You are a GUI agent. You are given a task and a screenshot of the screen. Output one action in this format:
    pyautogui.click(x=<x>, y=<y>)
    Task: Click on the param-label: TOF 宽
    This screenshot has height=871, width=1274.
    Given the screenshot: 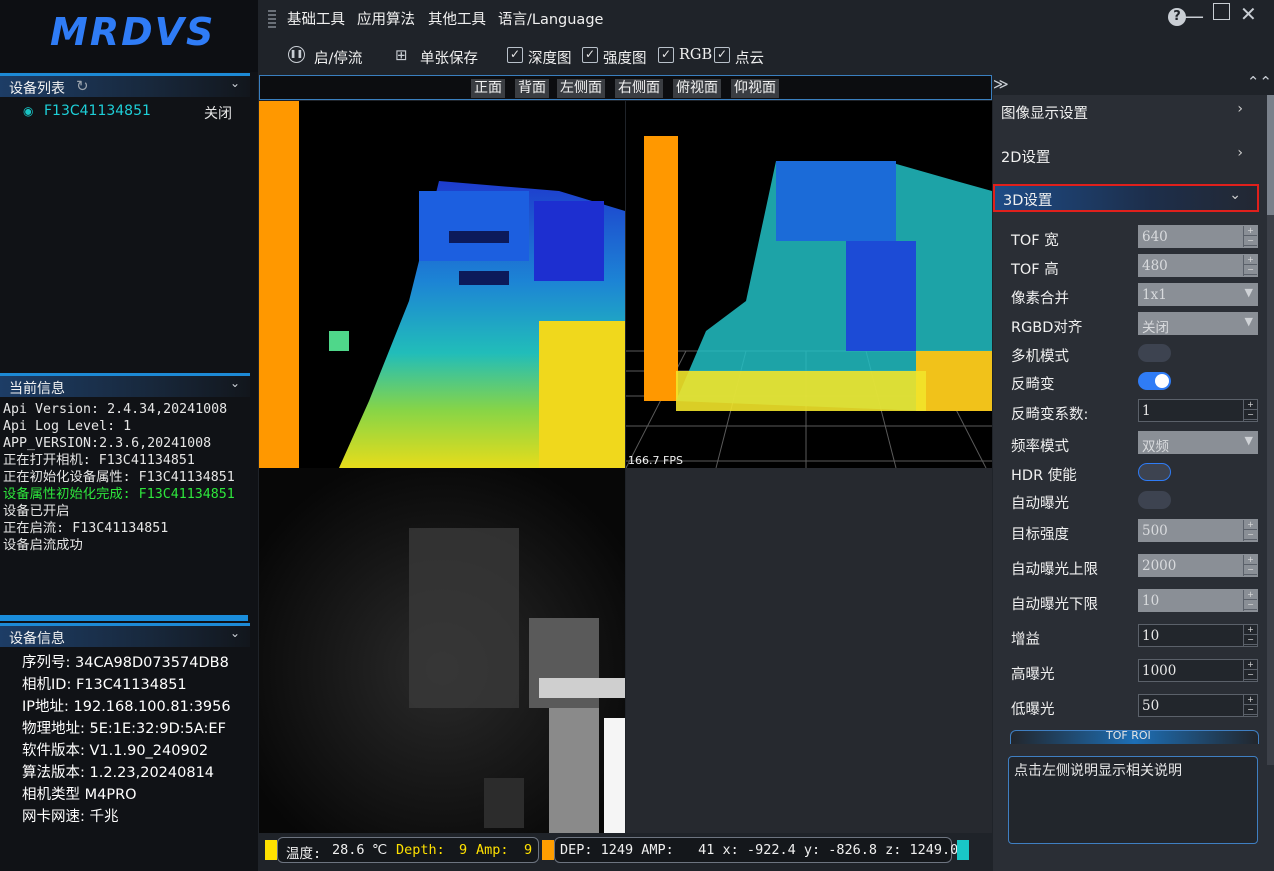 What is the action you would take?
    pyautogui.click(x=1035, y=239)
    